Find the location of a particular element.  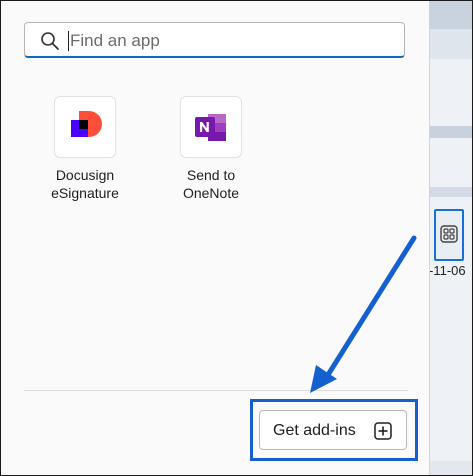

plus-square-icon is located at coordinates (383, 431).